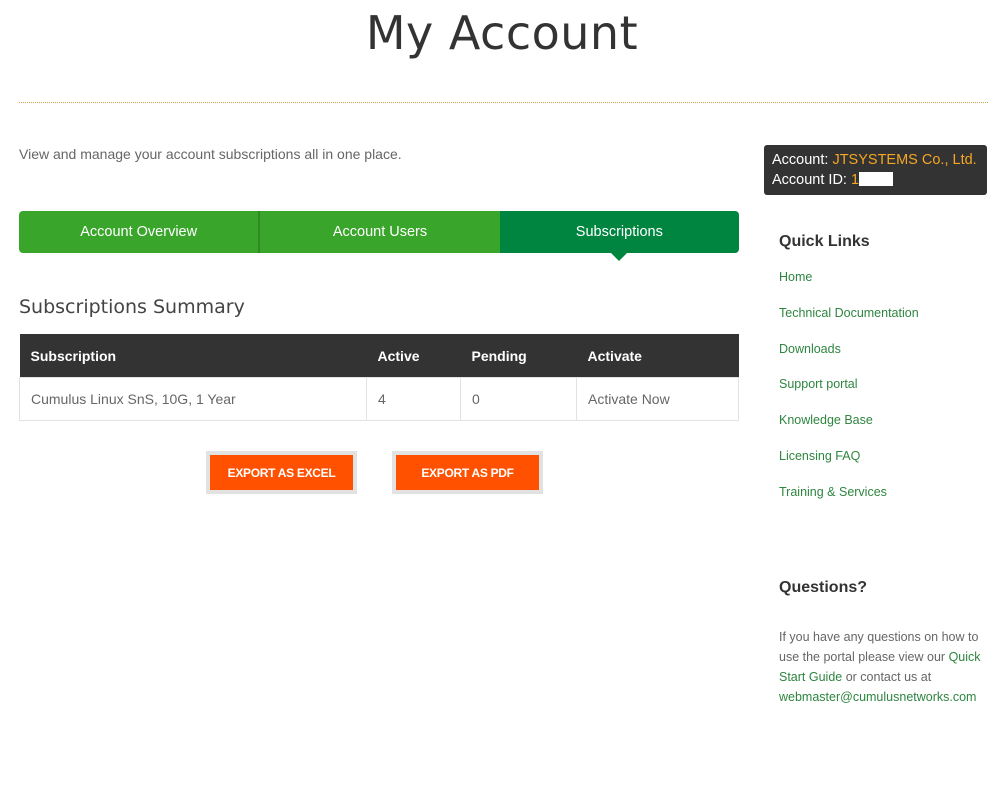 This screenshot has height=794, width=1004. What do you see at coordinates (132, 307) in the screenshot?
I see `subscriptions-summary-title: Subscriptions Summary` at bounding box center [132, 307].